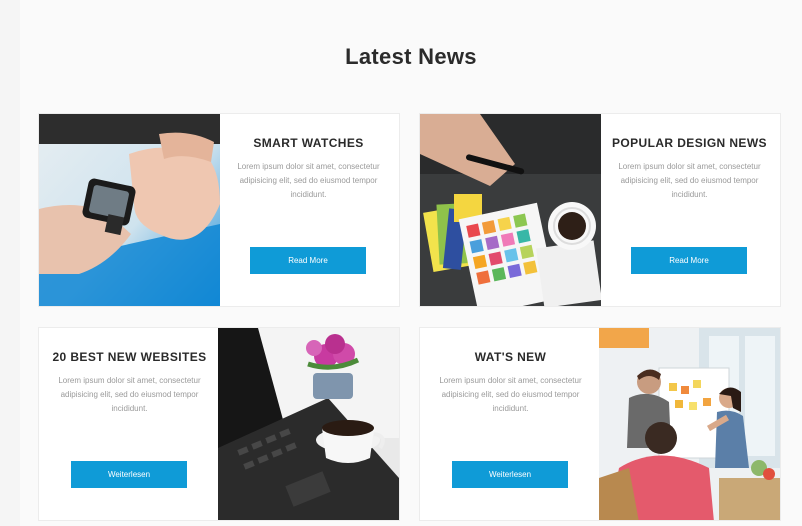 This screenshot has width=802, height=526. What do you see at coordinates (129, 357) in the screenshot?
I see `card-title: 20 BEST NEW WEBSITES` at bounding box center [129, 357].